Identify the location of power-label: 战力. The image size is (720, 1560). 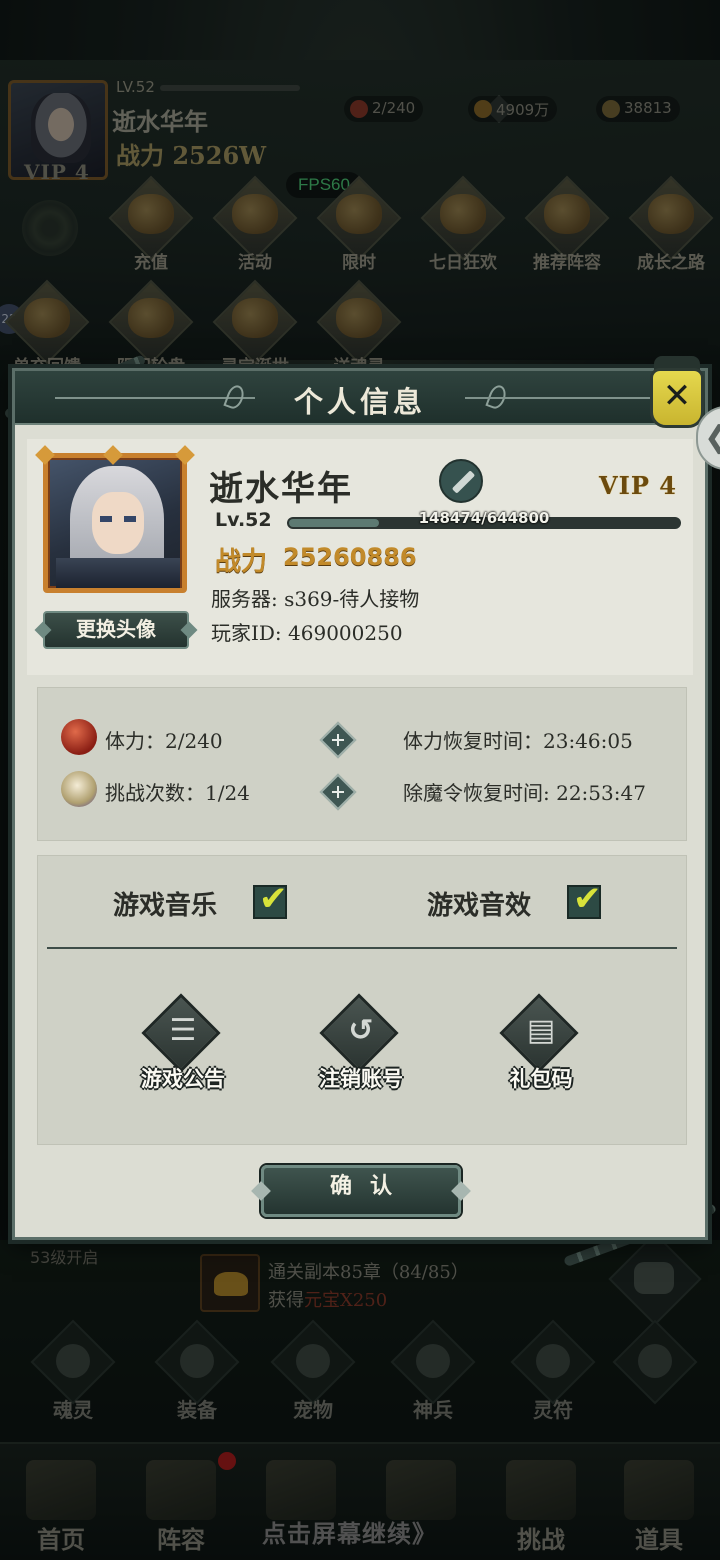
(241, 562).